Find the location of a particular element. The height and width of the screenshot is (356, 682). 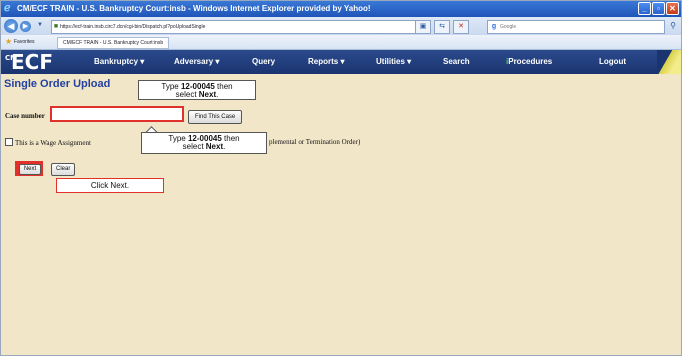

callout-mid-period: . is located at coordinates (224, 146).